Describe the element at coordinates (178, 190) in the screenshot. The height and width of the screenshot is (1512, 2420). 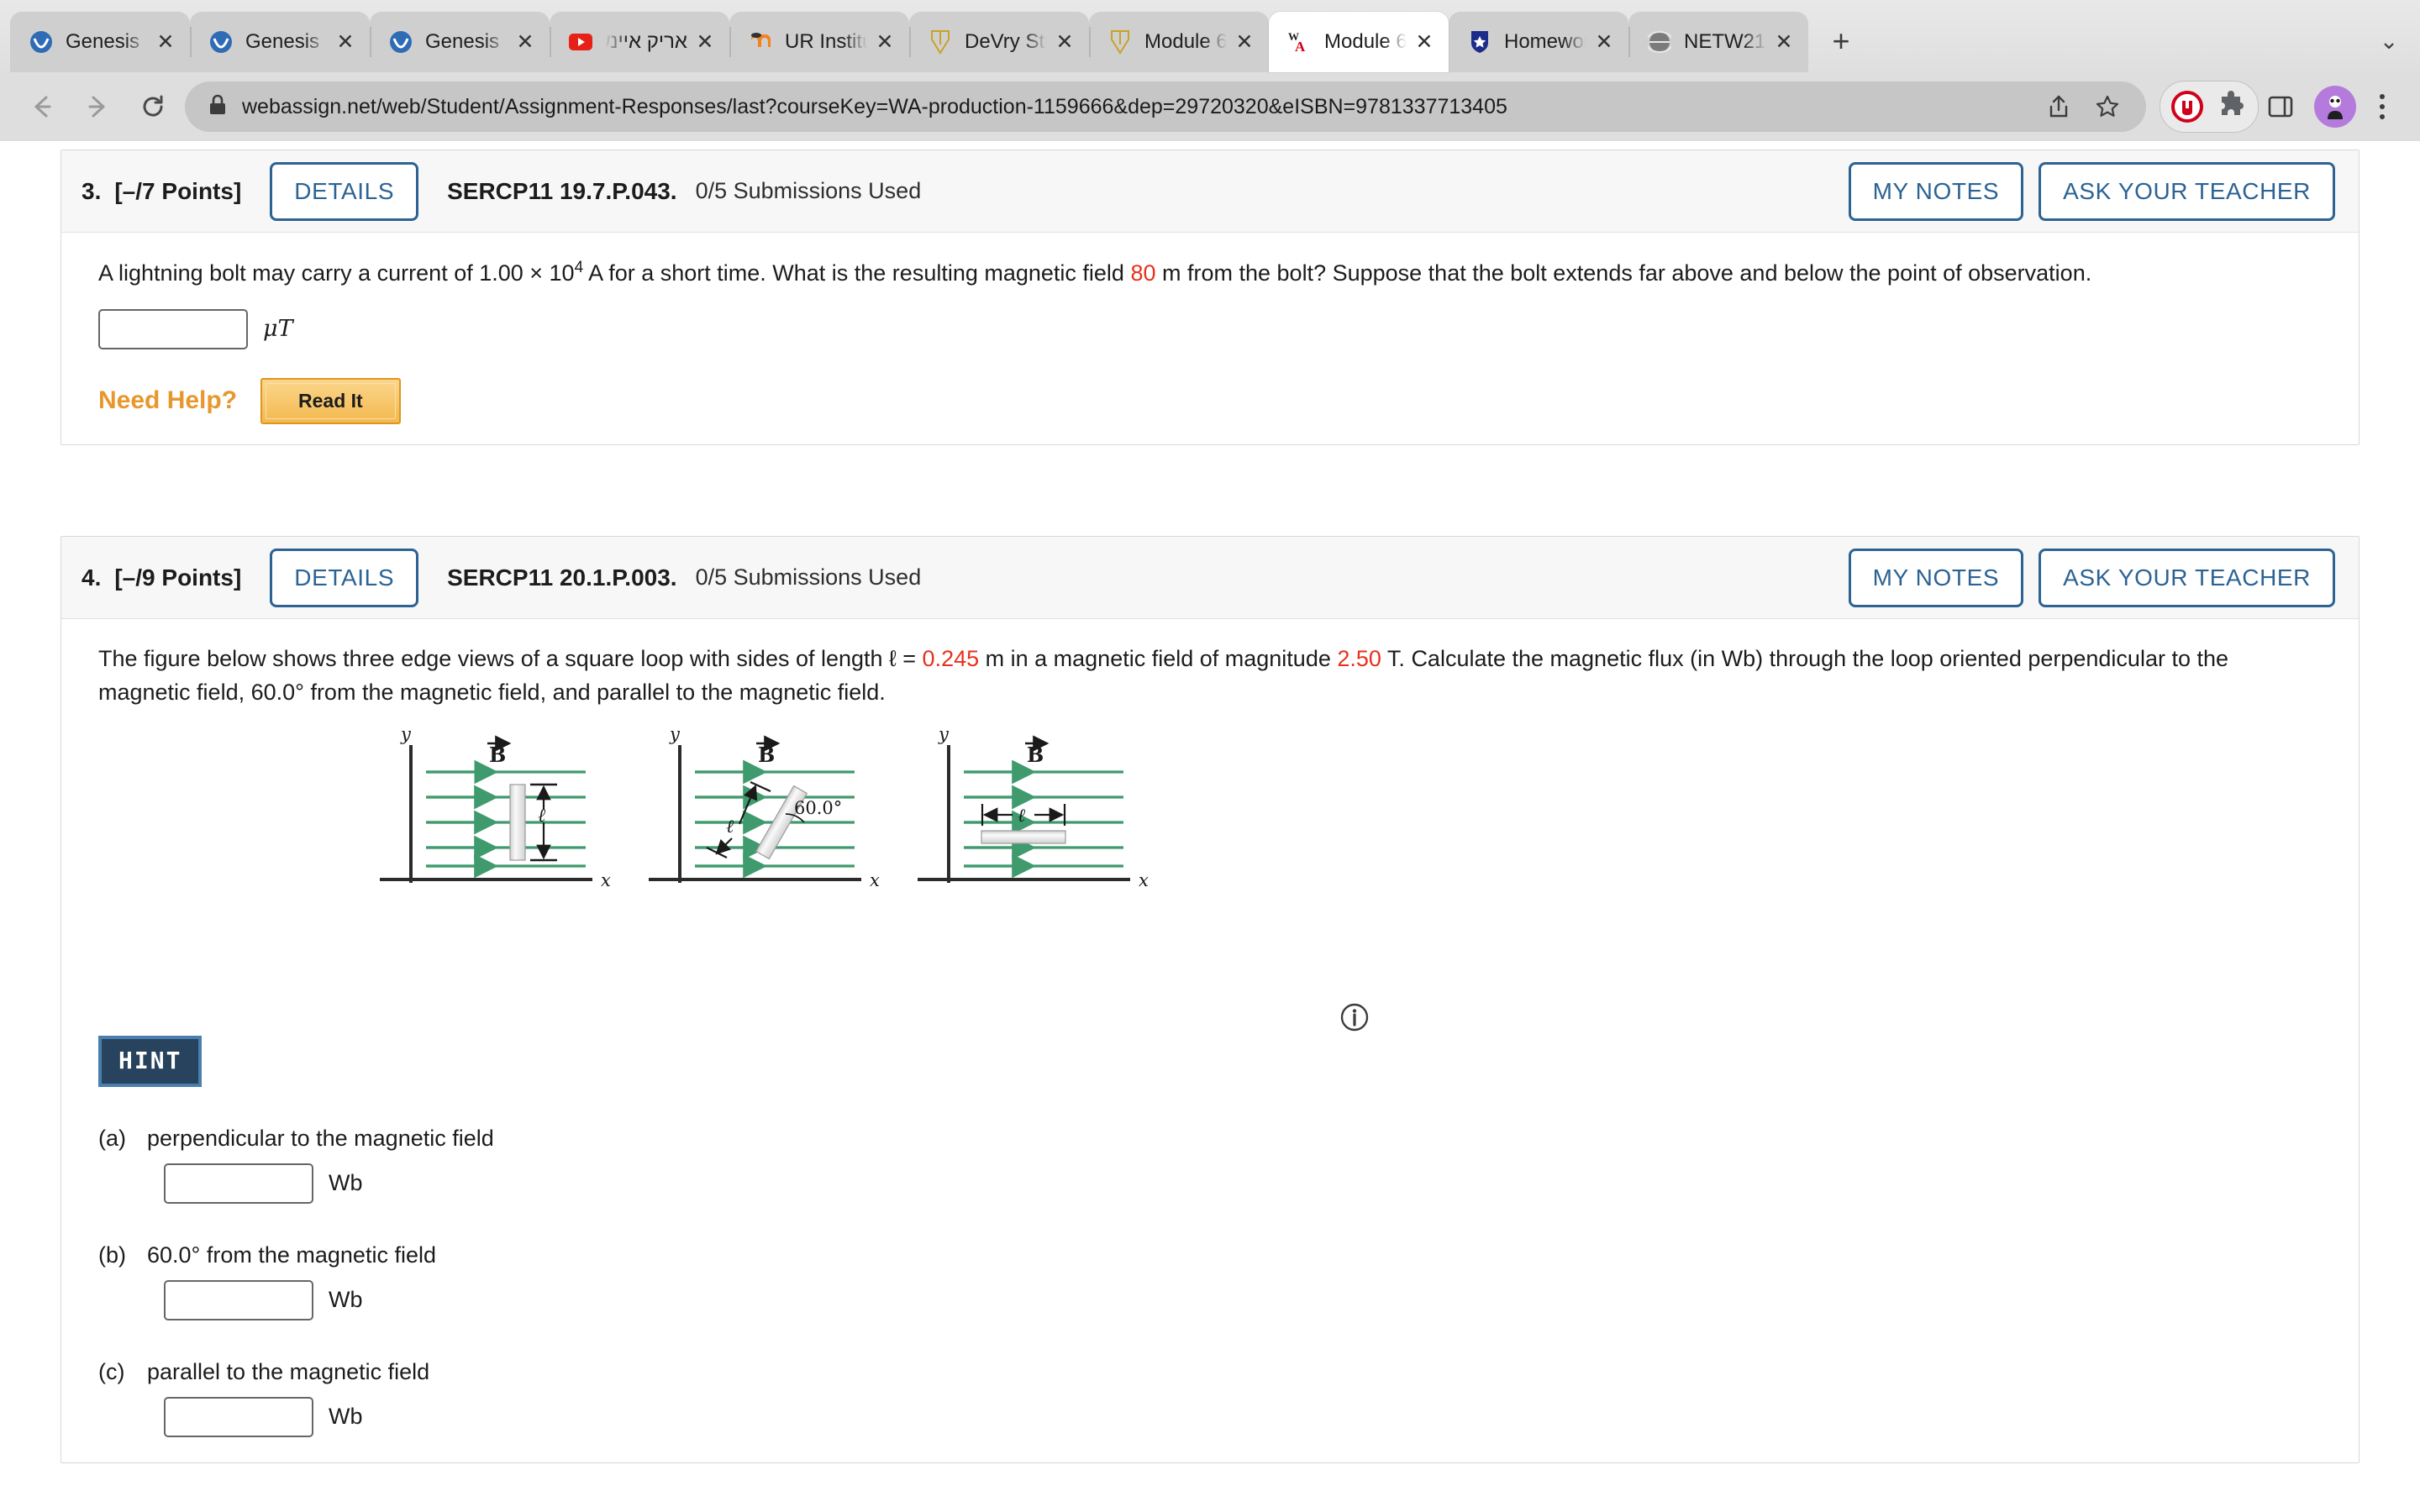
I see `question-points: [–/7 Points]` at that location.